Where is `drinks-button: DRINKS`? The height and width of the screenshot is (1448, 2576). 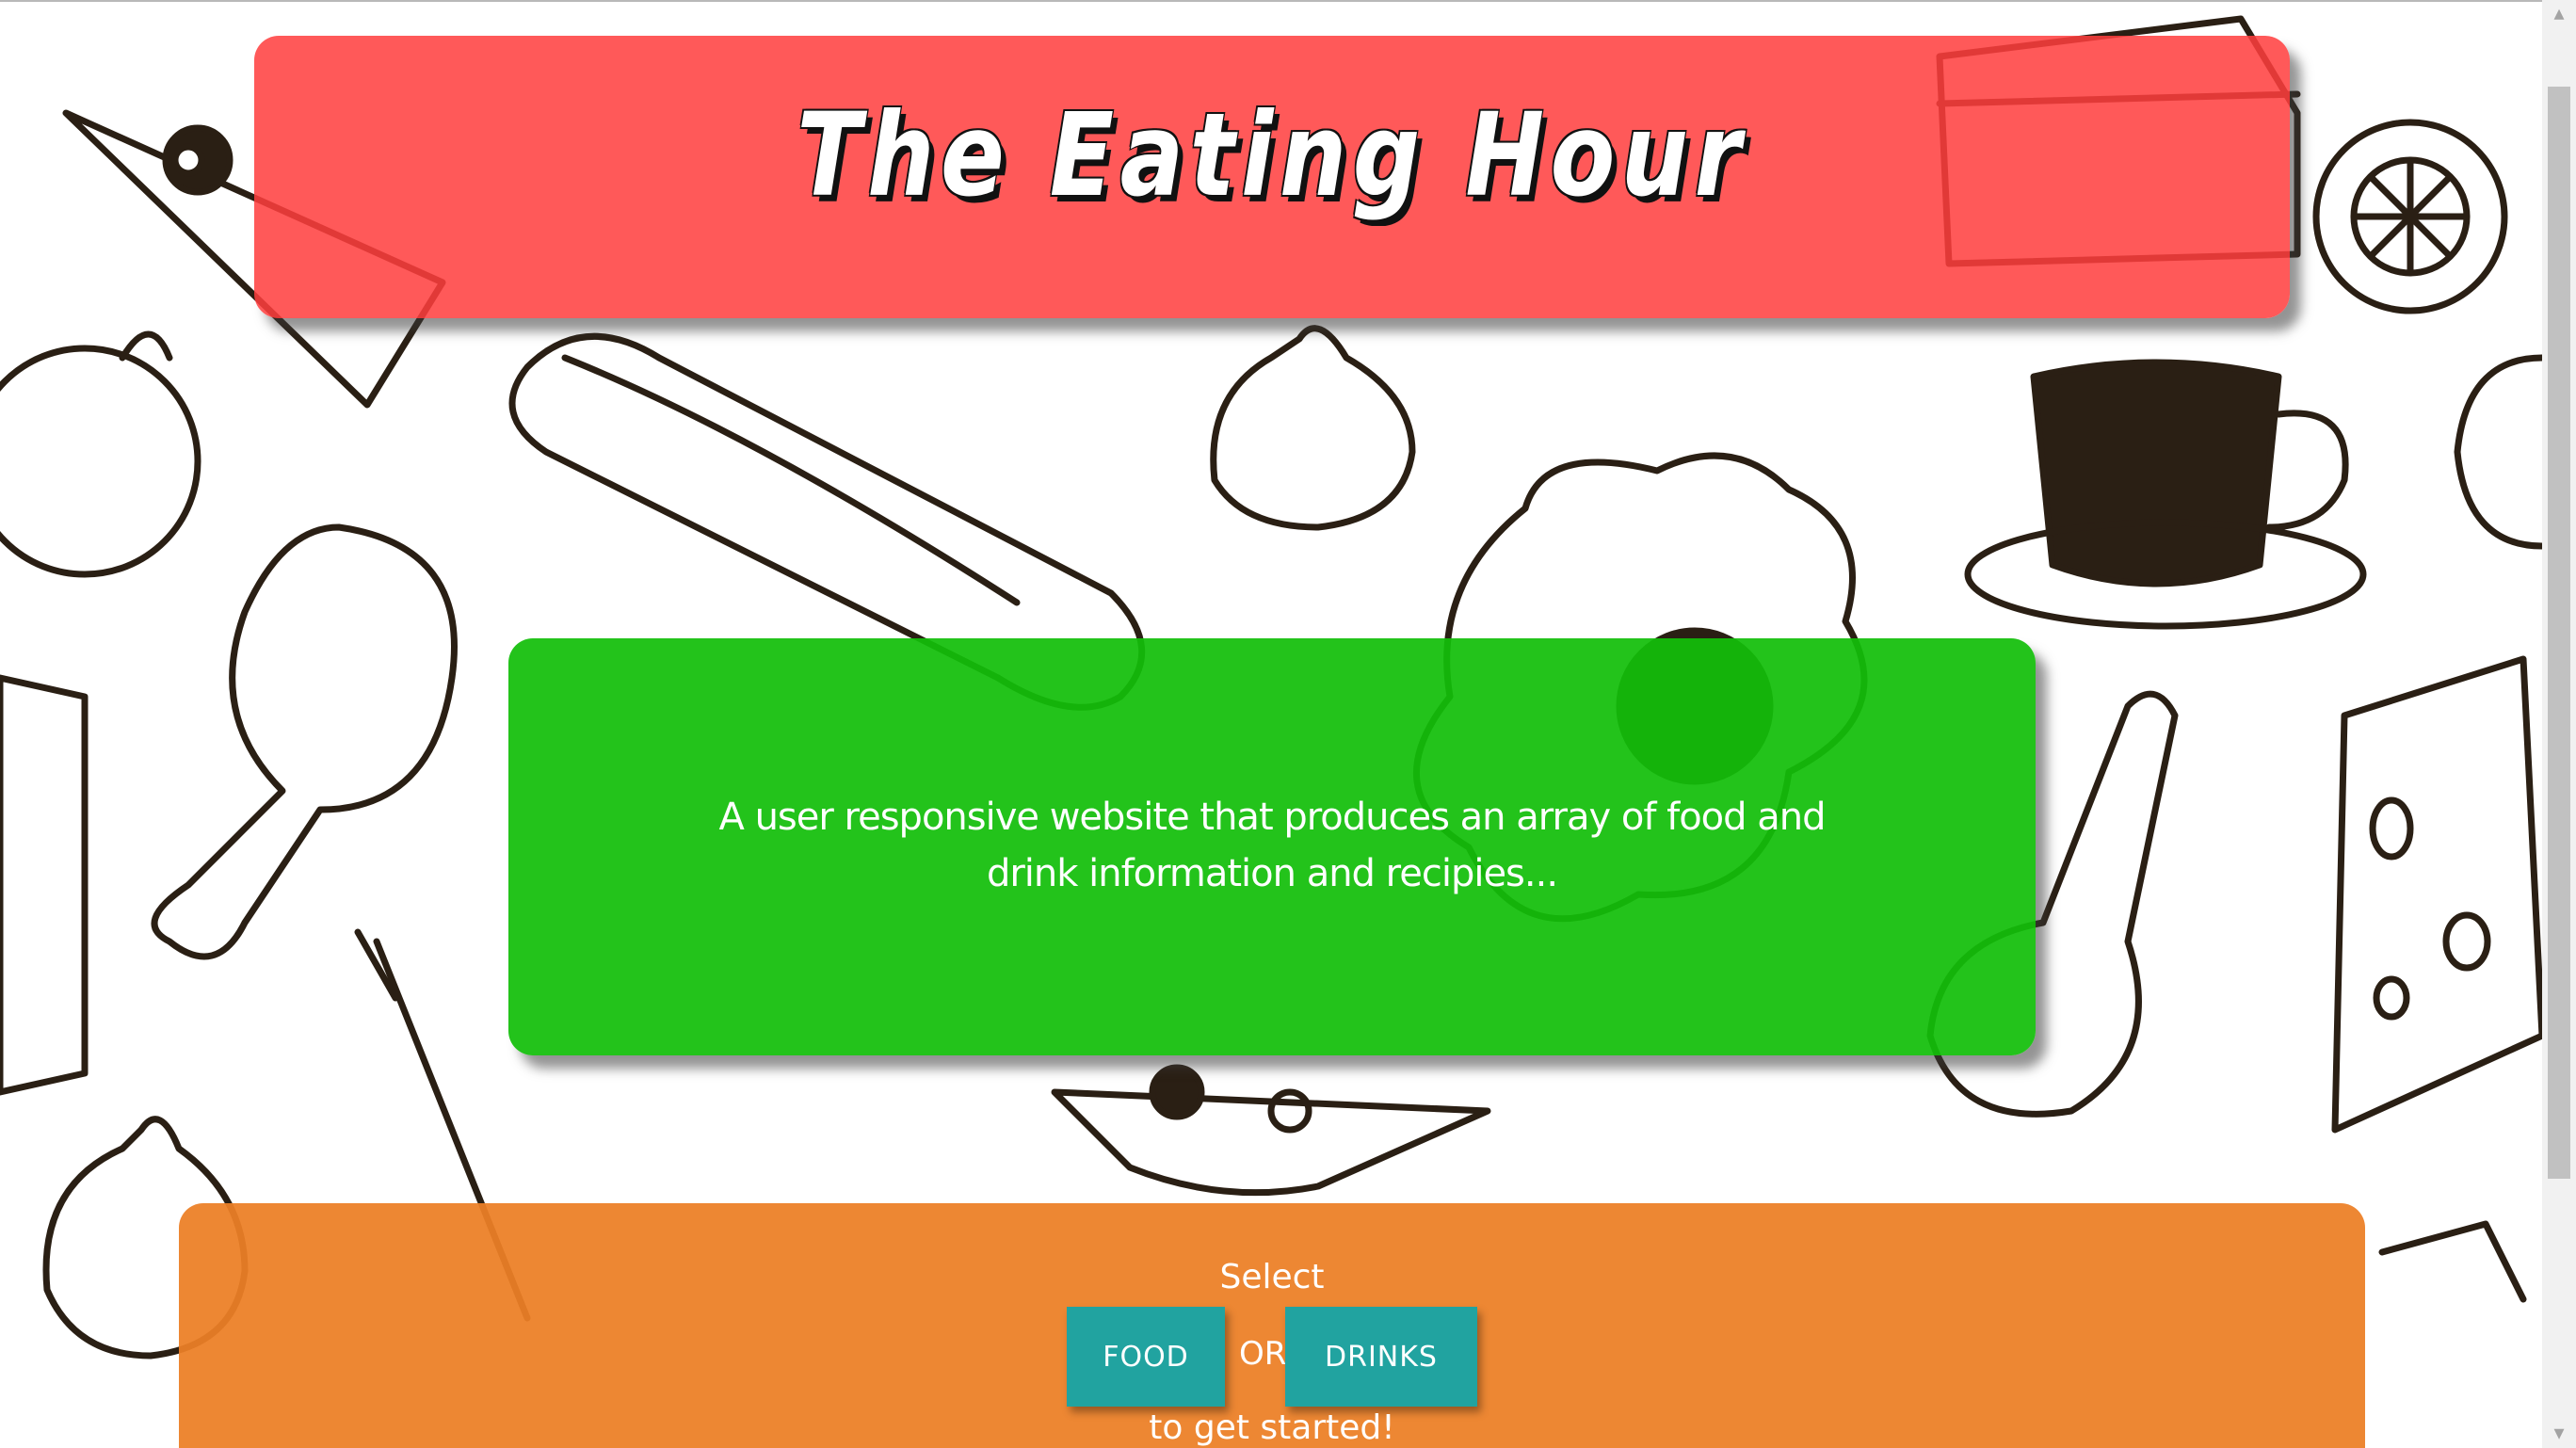
drinks-button: DRINKS is located at coordinates (1381, 1357).